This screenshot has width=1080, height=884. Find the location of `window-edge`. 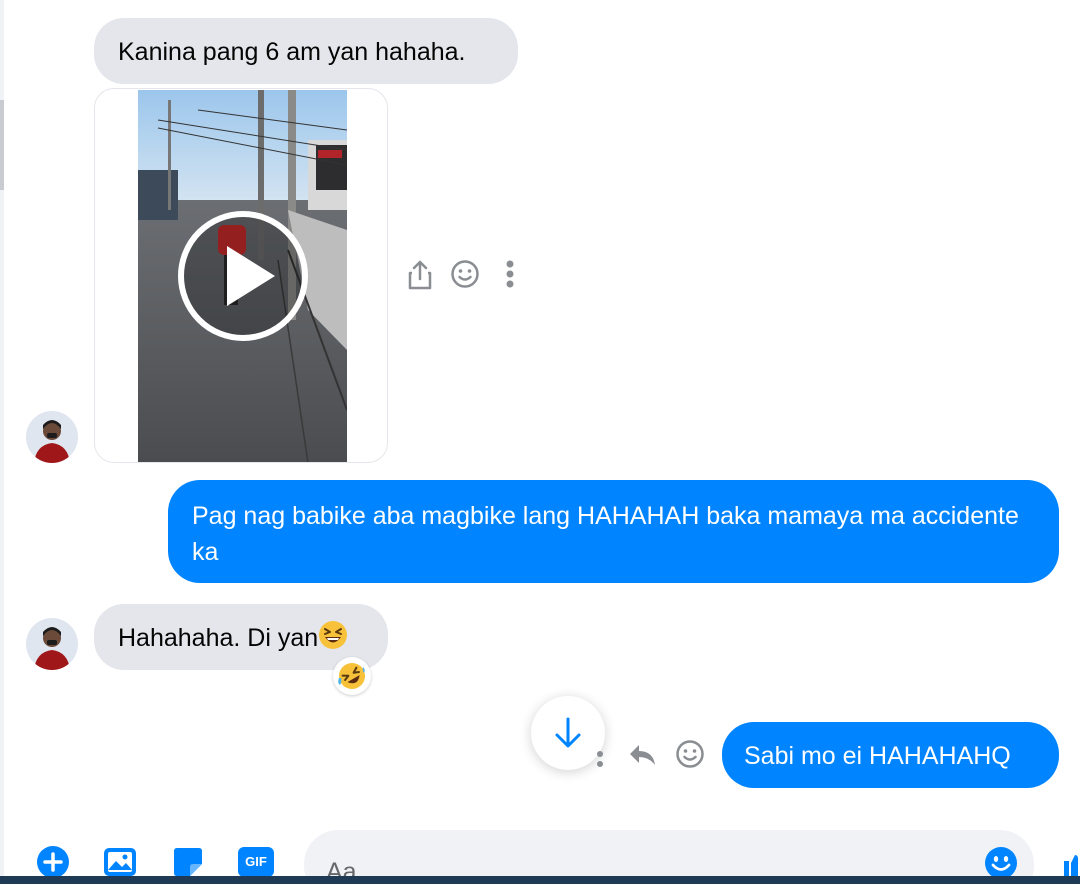

window-edge is located at coordinates (2, 442).